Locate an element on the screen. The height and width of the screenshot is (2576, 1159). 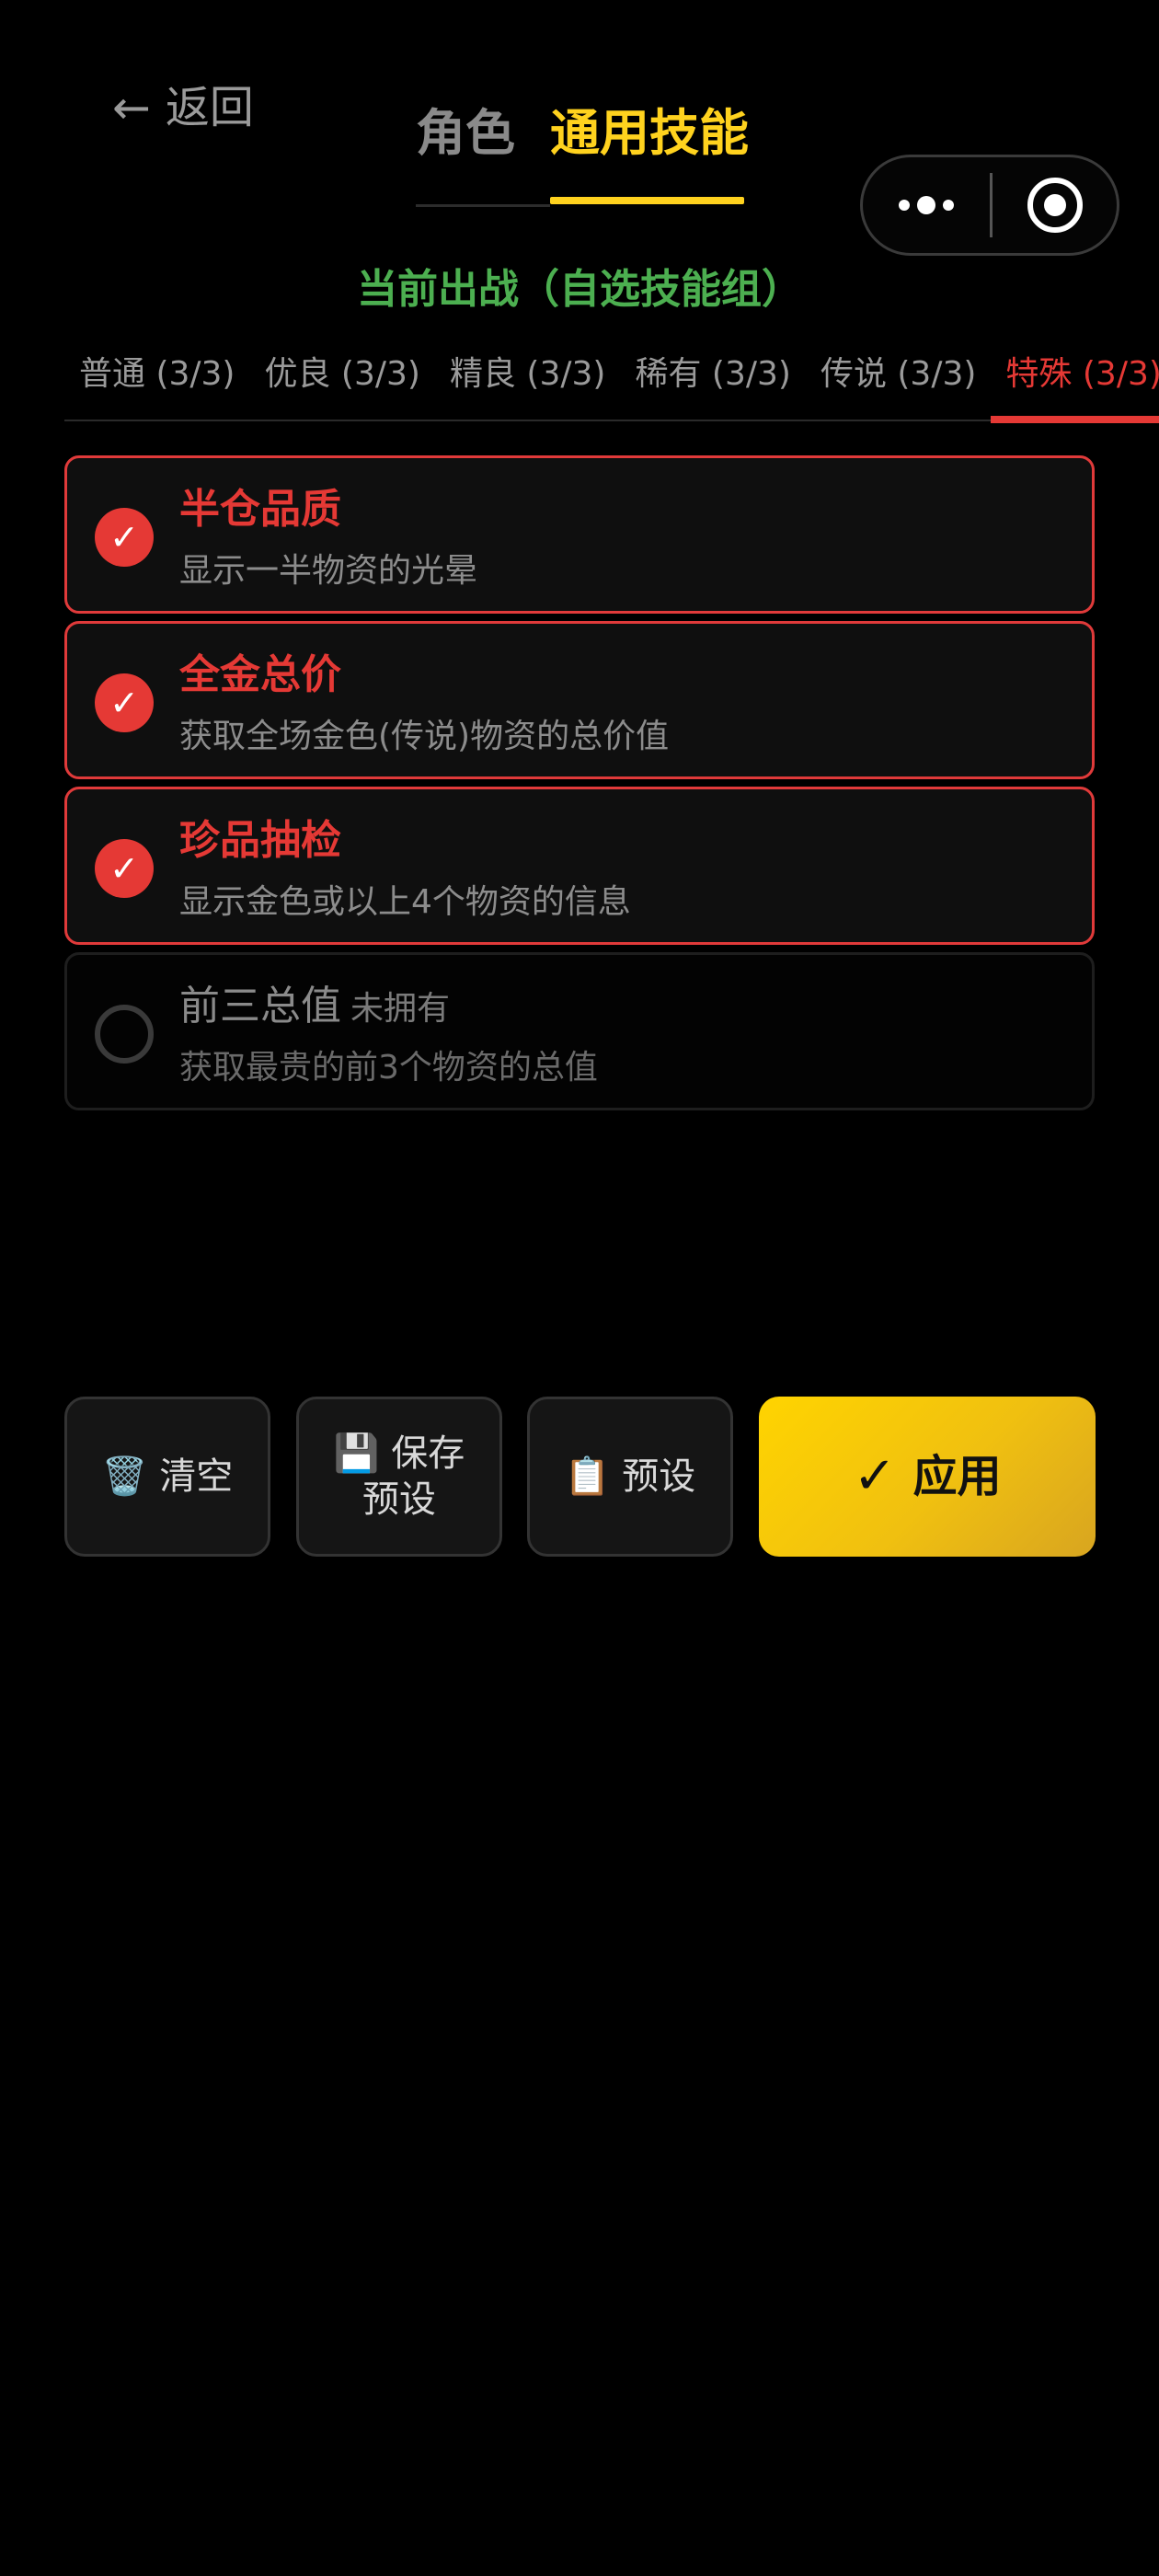
clear-label: 清空 is located at coordinates (196, 1476).